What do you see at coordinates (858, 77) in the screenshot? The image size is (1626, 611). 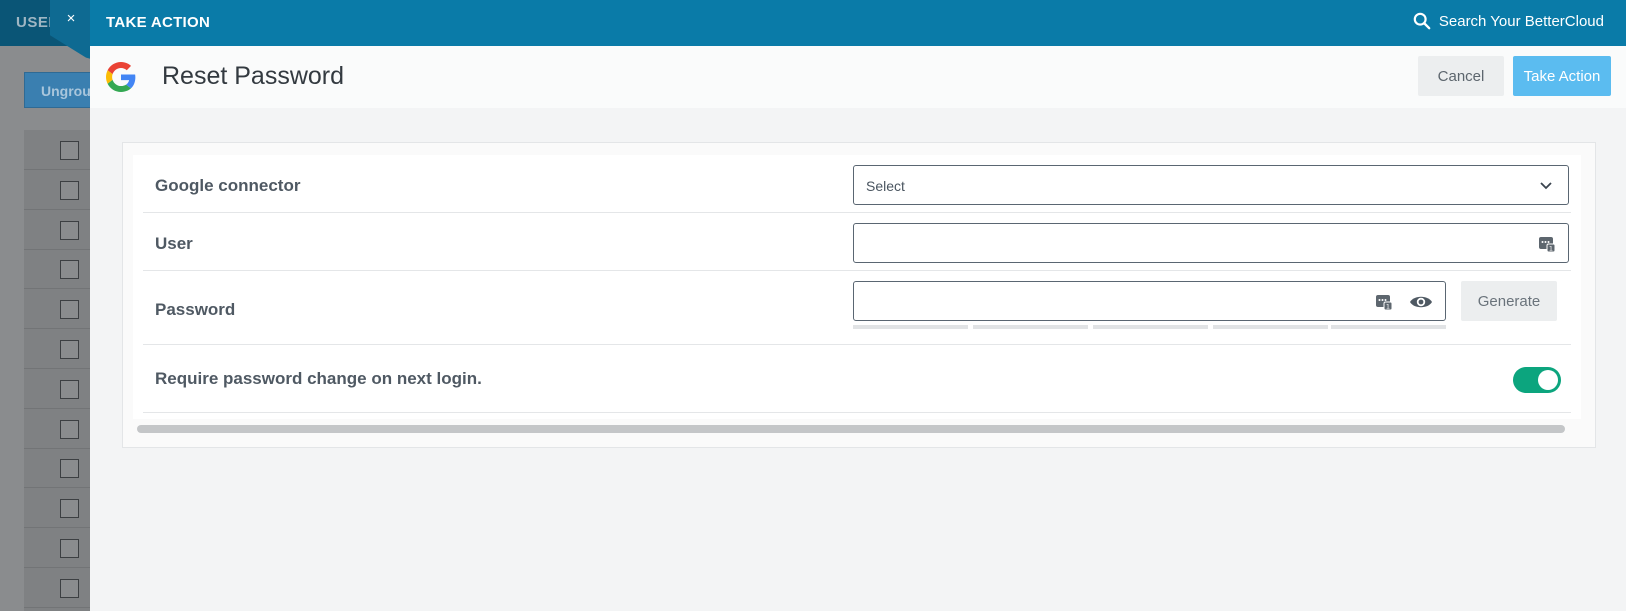 I see `action-header: Reset Password Cancel Take Action` at bounding box center [858, 77].